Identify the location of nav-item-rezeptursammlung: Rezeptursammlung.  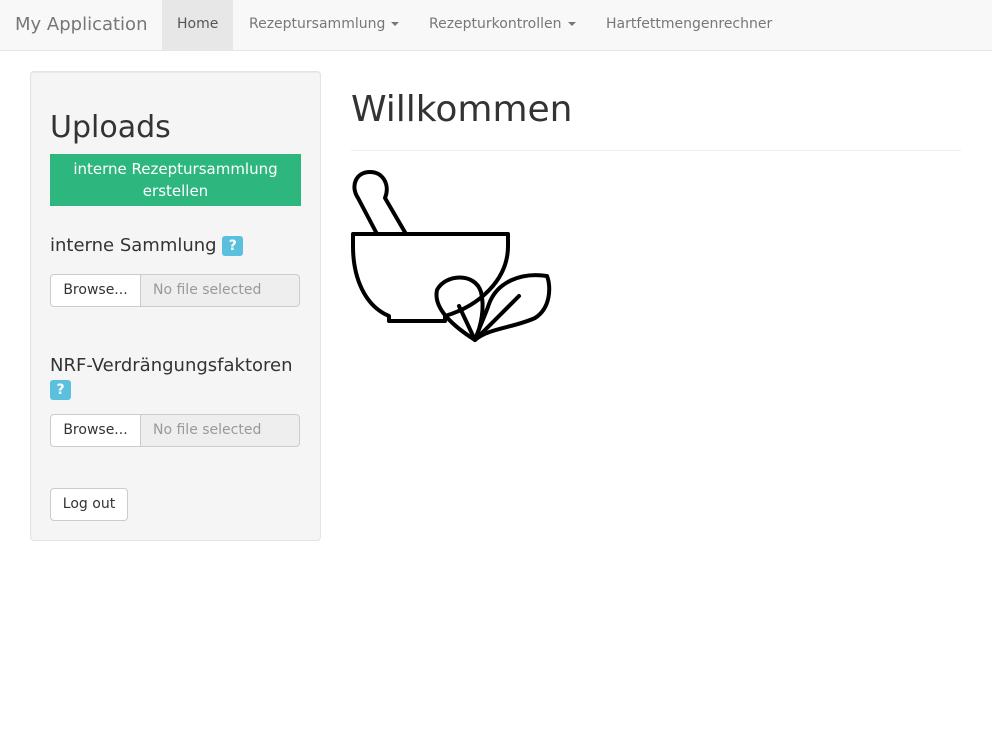
(324, 25).